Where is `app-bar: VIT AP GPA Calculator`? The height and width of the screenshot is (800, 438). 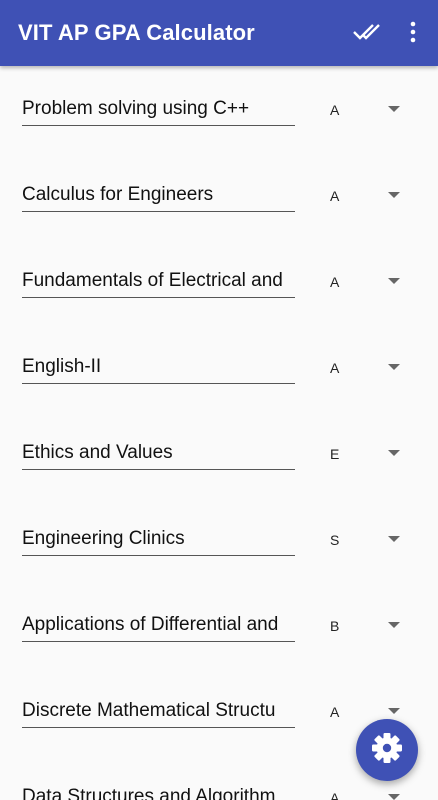 app-bar: VIT AP GPA Calculator is located at coordinates (219, 33).